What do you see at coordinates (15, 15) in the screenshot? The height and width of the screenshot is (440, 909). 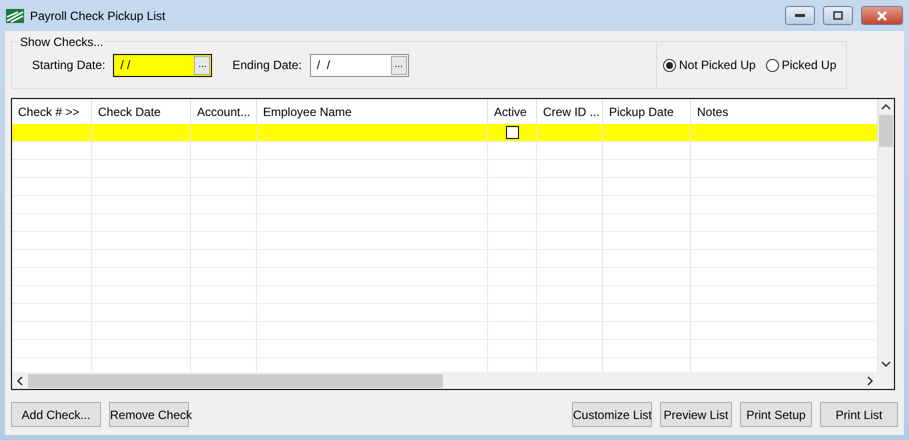 I see `app-logo-icon` at bounding box center [15, 15].